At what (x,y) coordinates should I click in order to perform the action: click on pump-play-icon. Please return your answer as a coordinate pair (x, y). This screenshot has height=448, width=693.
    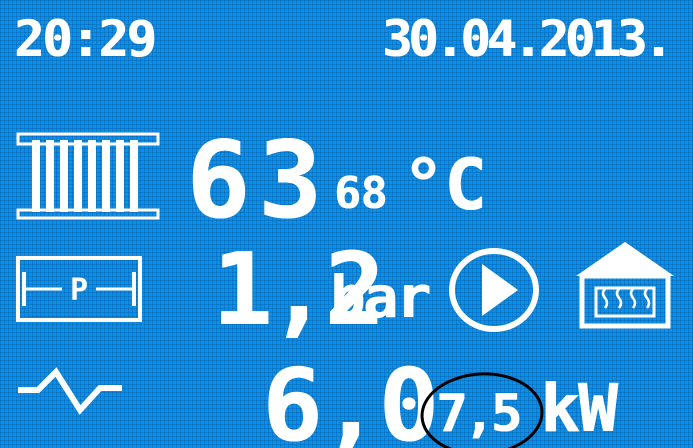
    Looking at the image, I should click on (494, 290).